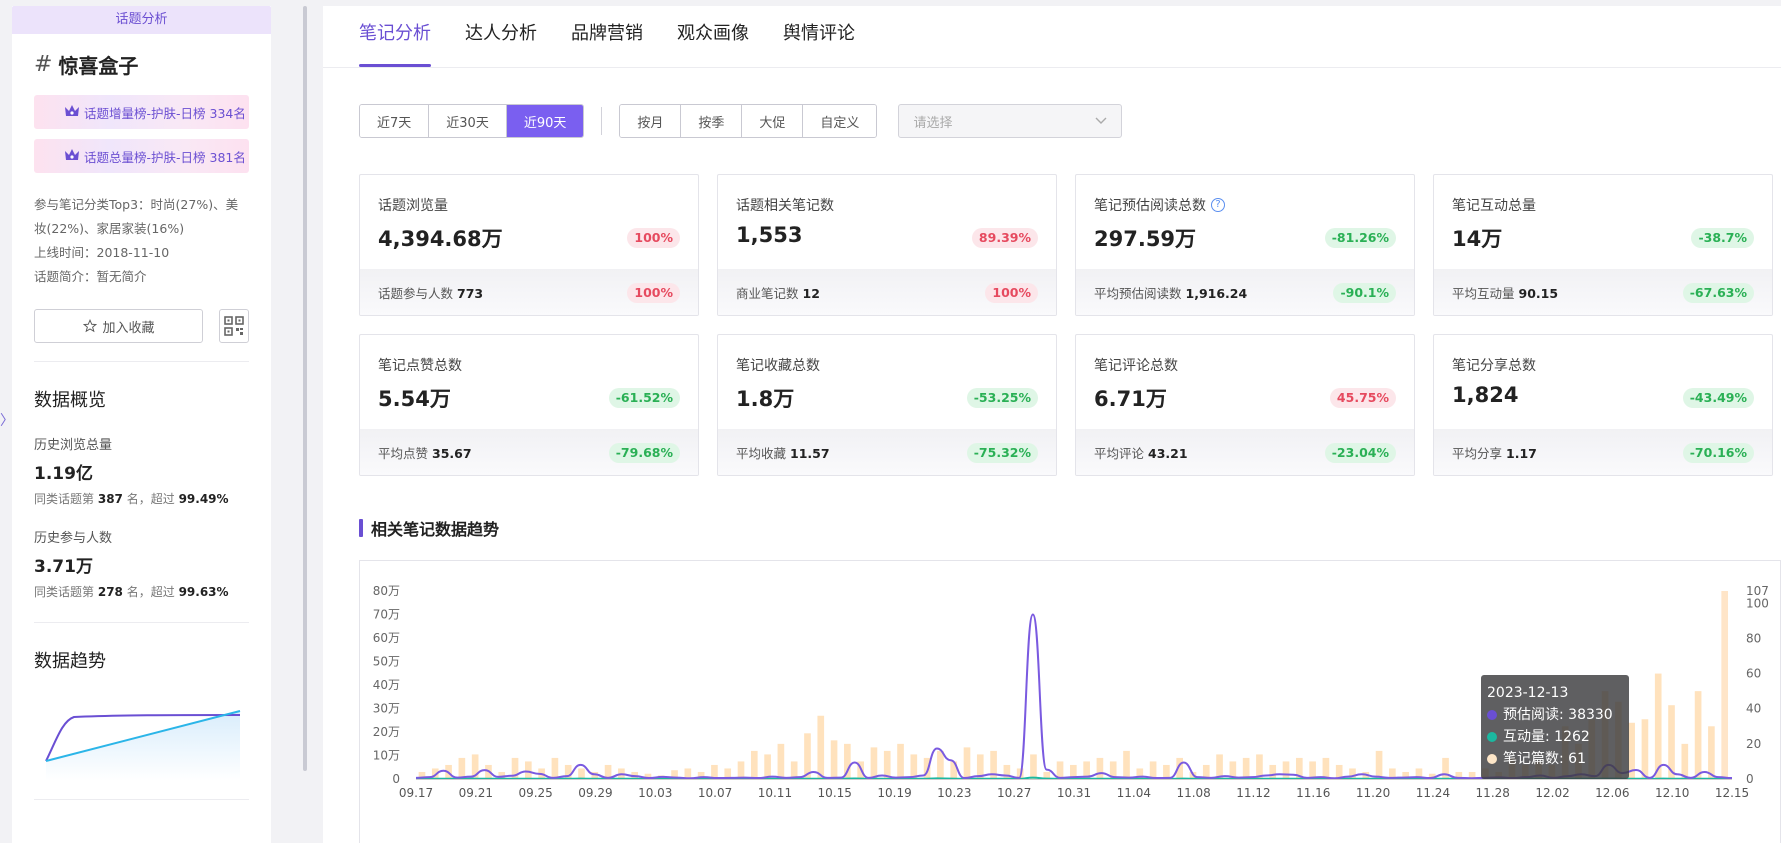 The width and height of the screenshot is (1781, 843). Describe the element at coordinates (1528, 693) in the screenshot. I see `tooltip-date: 2023-12-13` at that location.